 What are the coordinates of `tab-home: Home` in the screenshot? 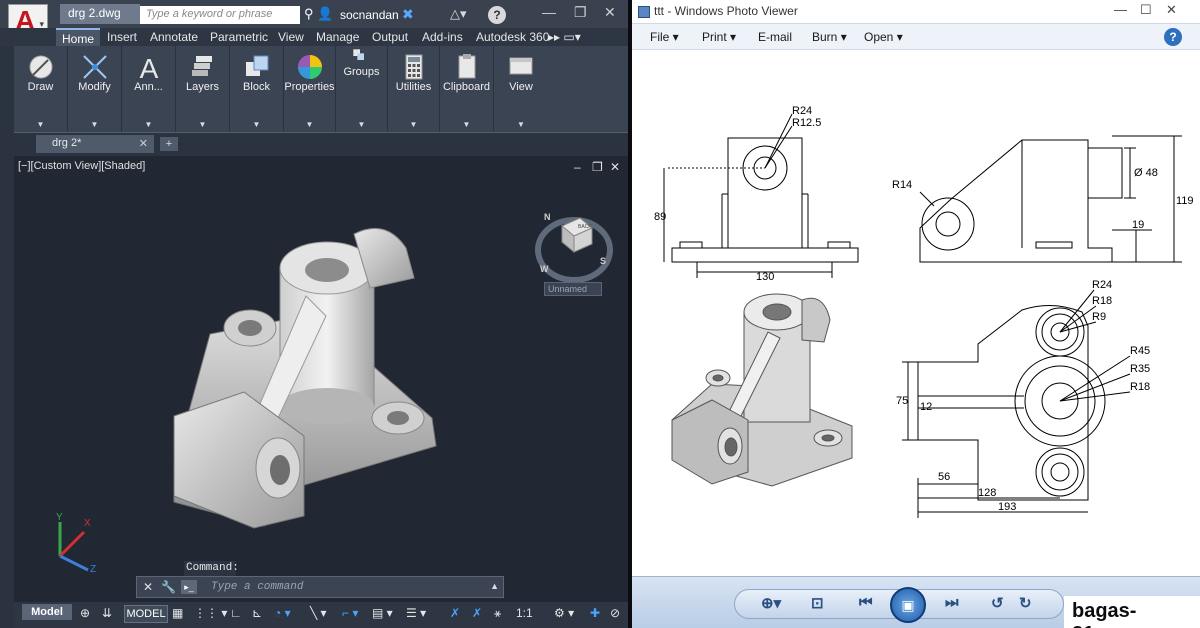 It's located at (78, 37).